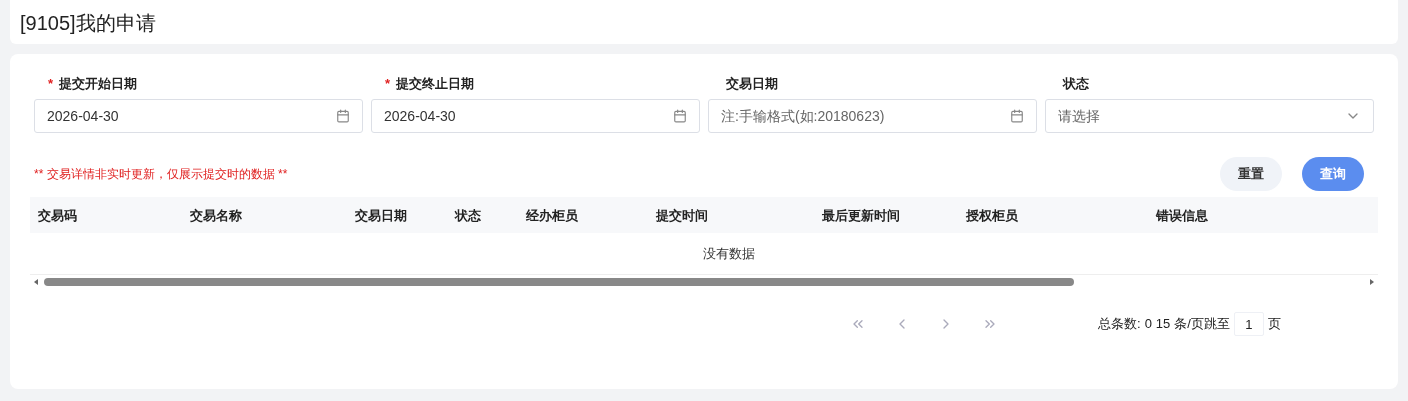 The image size is (1408, 401). I want to click on field-label: 状态, so click(1076, 84).